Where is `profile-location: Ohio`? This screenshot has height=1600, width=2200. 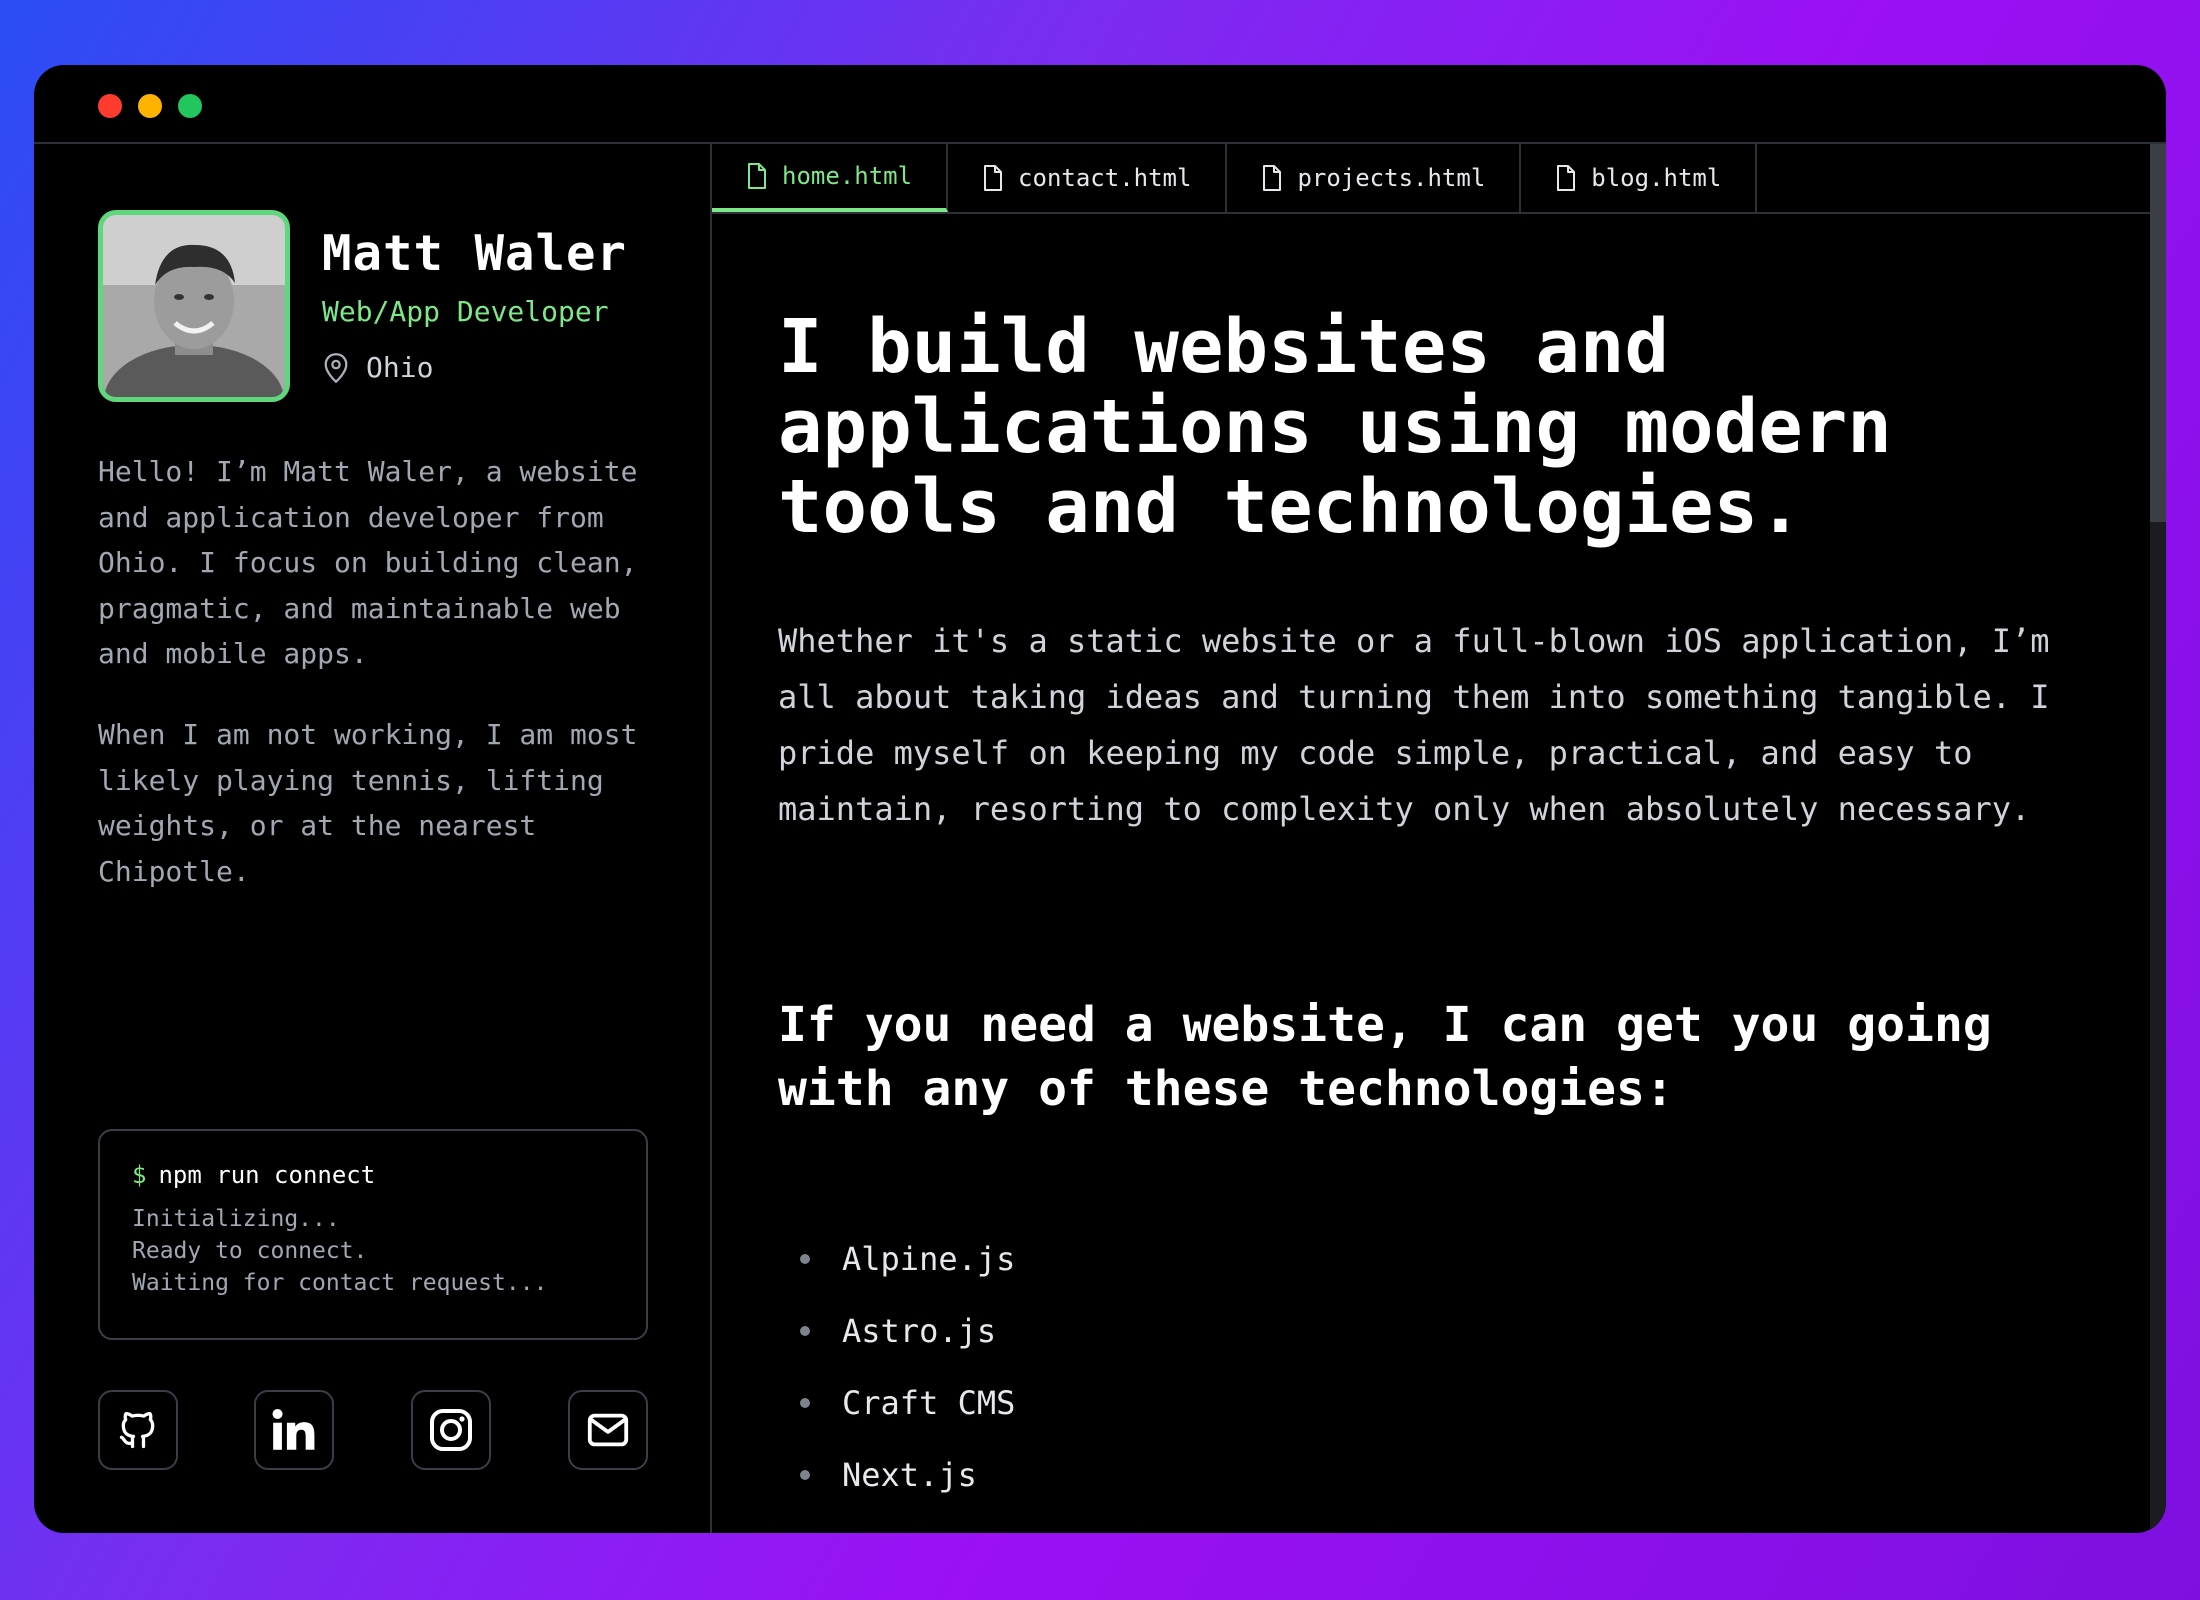
profile-location: Ohio is located at coordinates (400, 367).